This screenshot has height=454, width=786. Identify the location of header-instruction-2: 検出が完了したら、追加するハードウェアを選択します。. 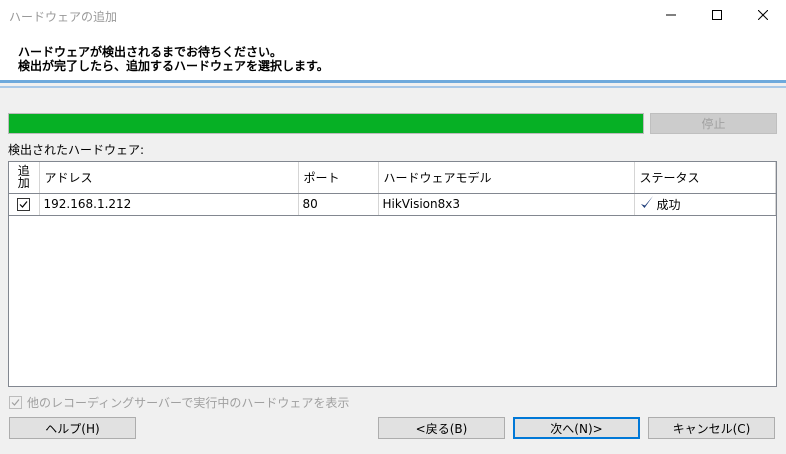
(173, 66).